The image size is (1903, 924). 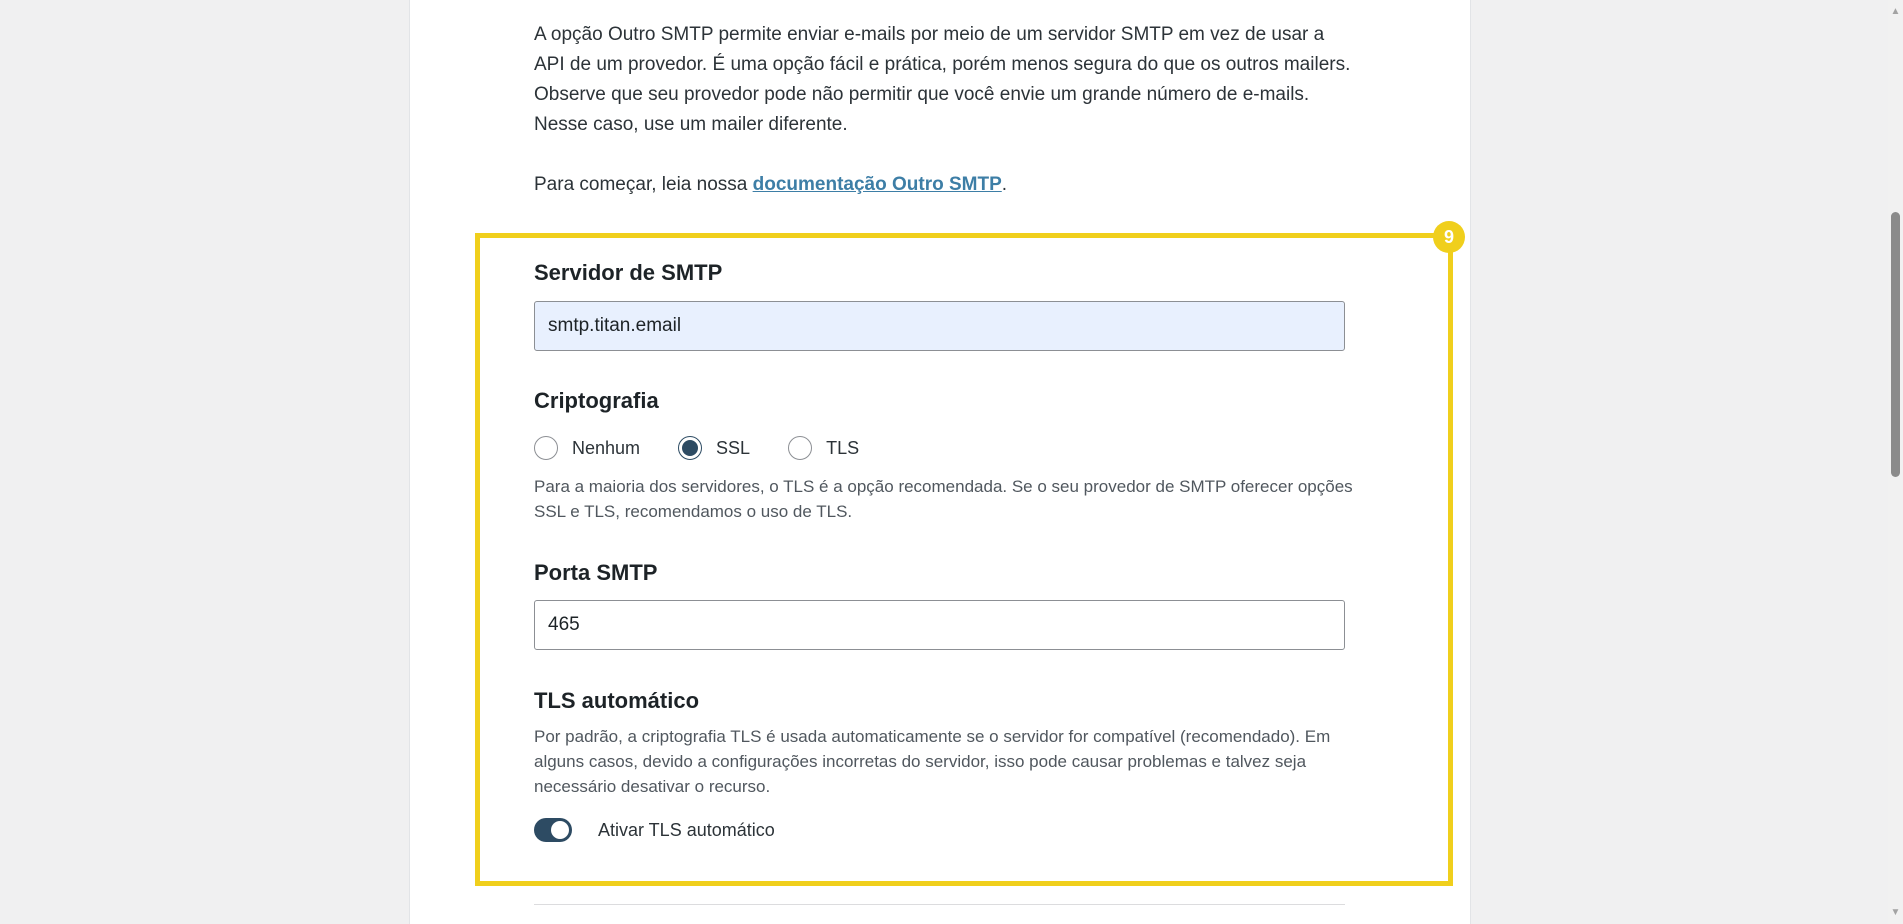 I want to click on smtp-host-input, so click(x=939, y=326).